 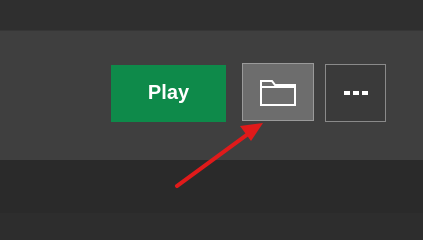 I want to click on open-folder-button, so click(x=278, y=92).